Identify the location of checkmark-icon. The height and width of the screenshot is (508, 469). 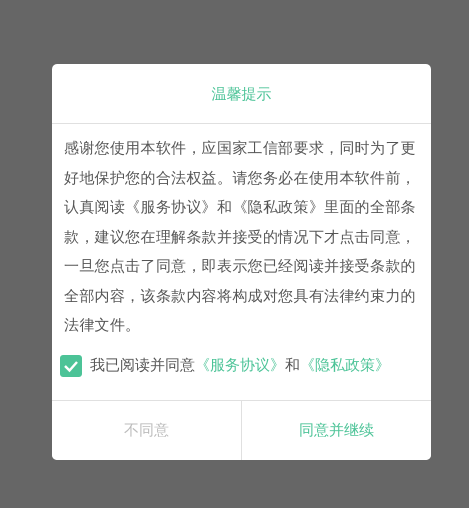
(71, 365).